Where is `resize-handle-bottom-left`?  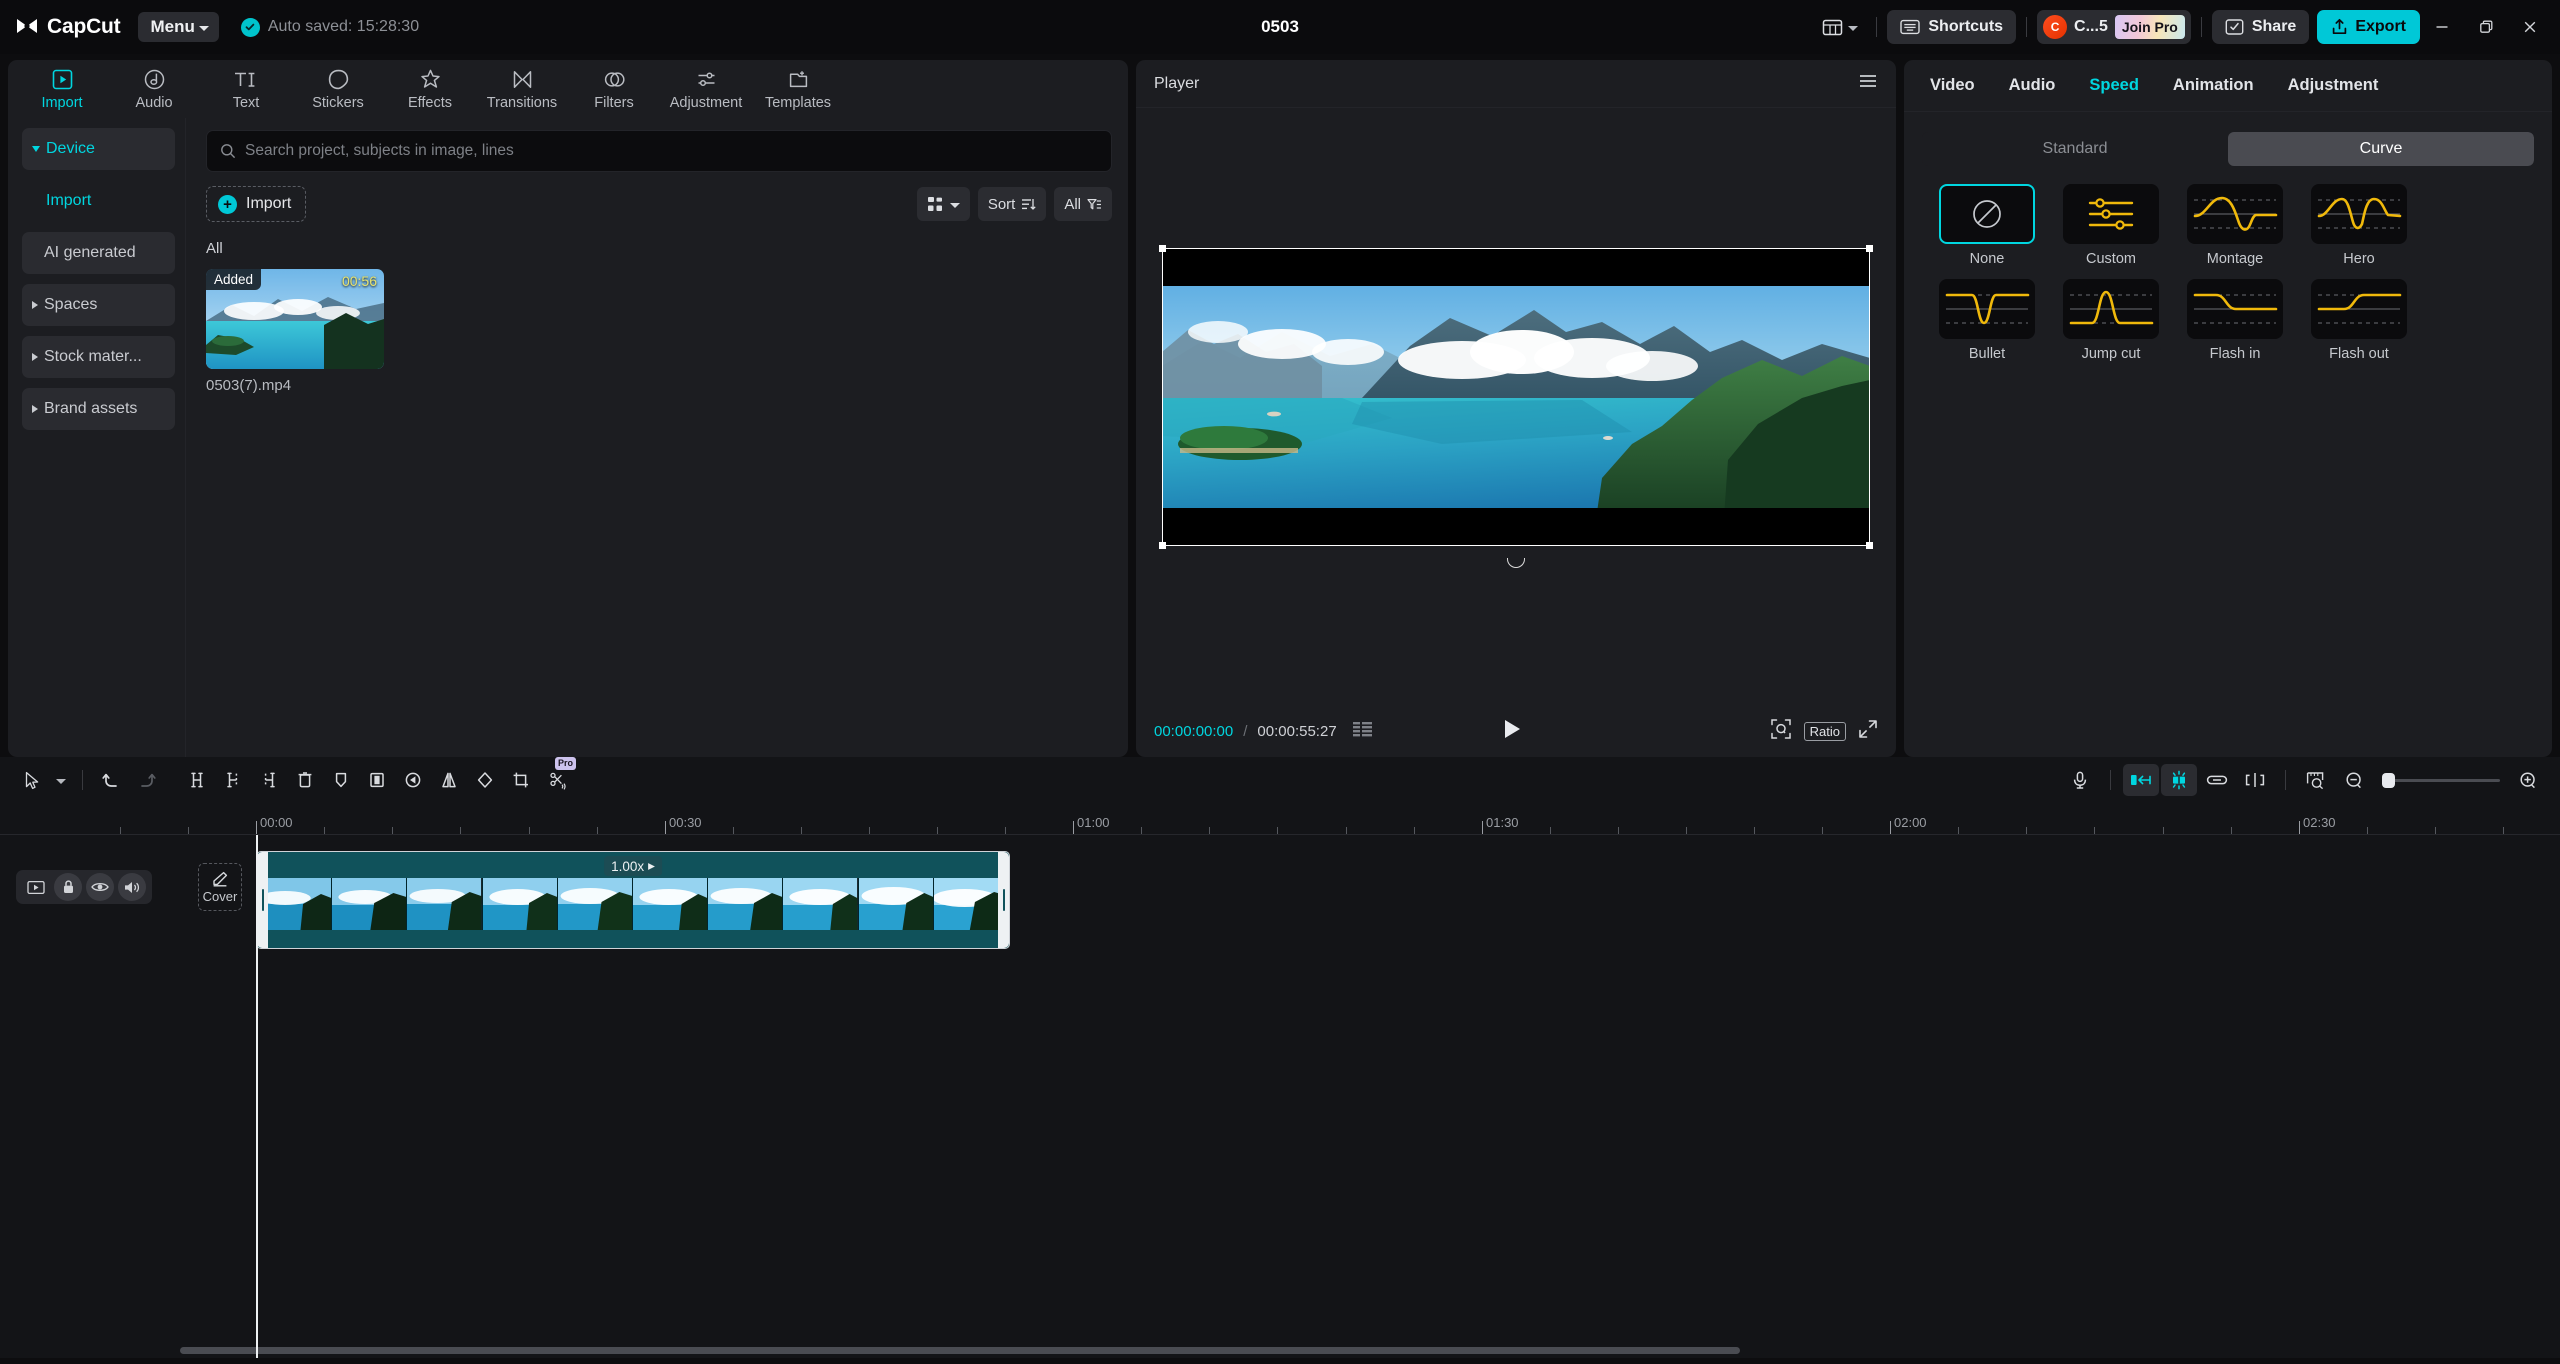 resize-handle-bottom-left is located at coordinates (1162, 545).